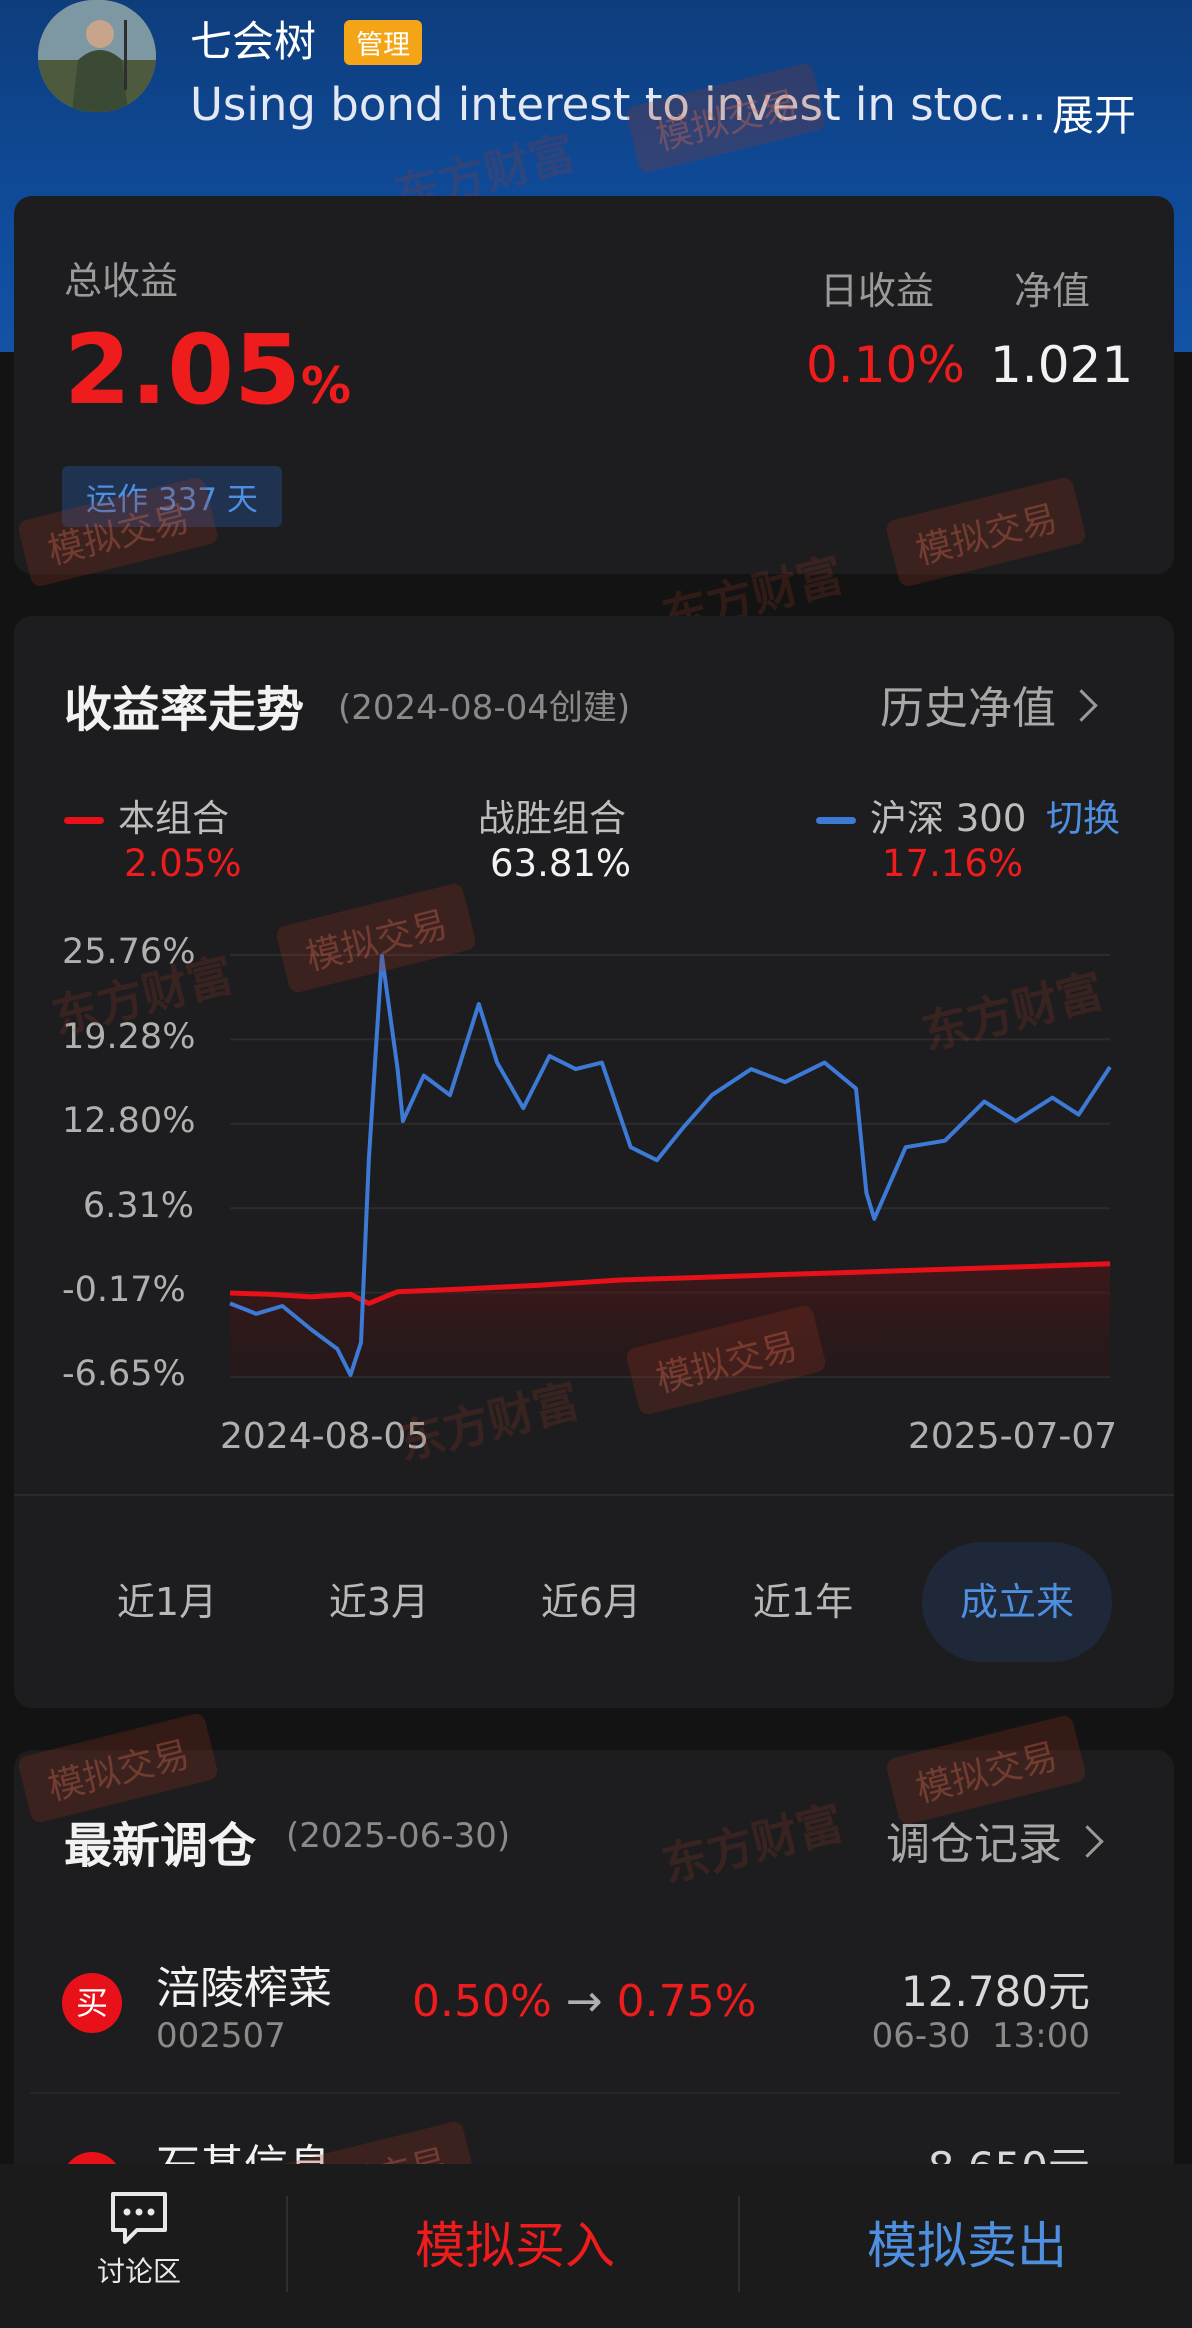 The image size is (1192, 2328). I want to click on x-end-label: 2025-07-07, so click(1013, 1436).